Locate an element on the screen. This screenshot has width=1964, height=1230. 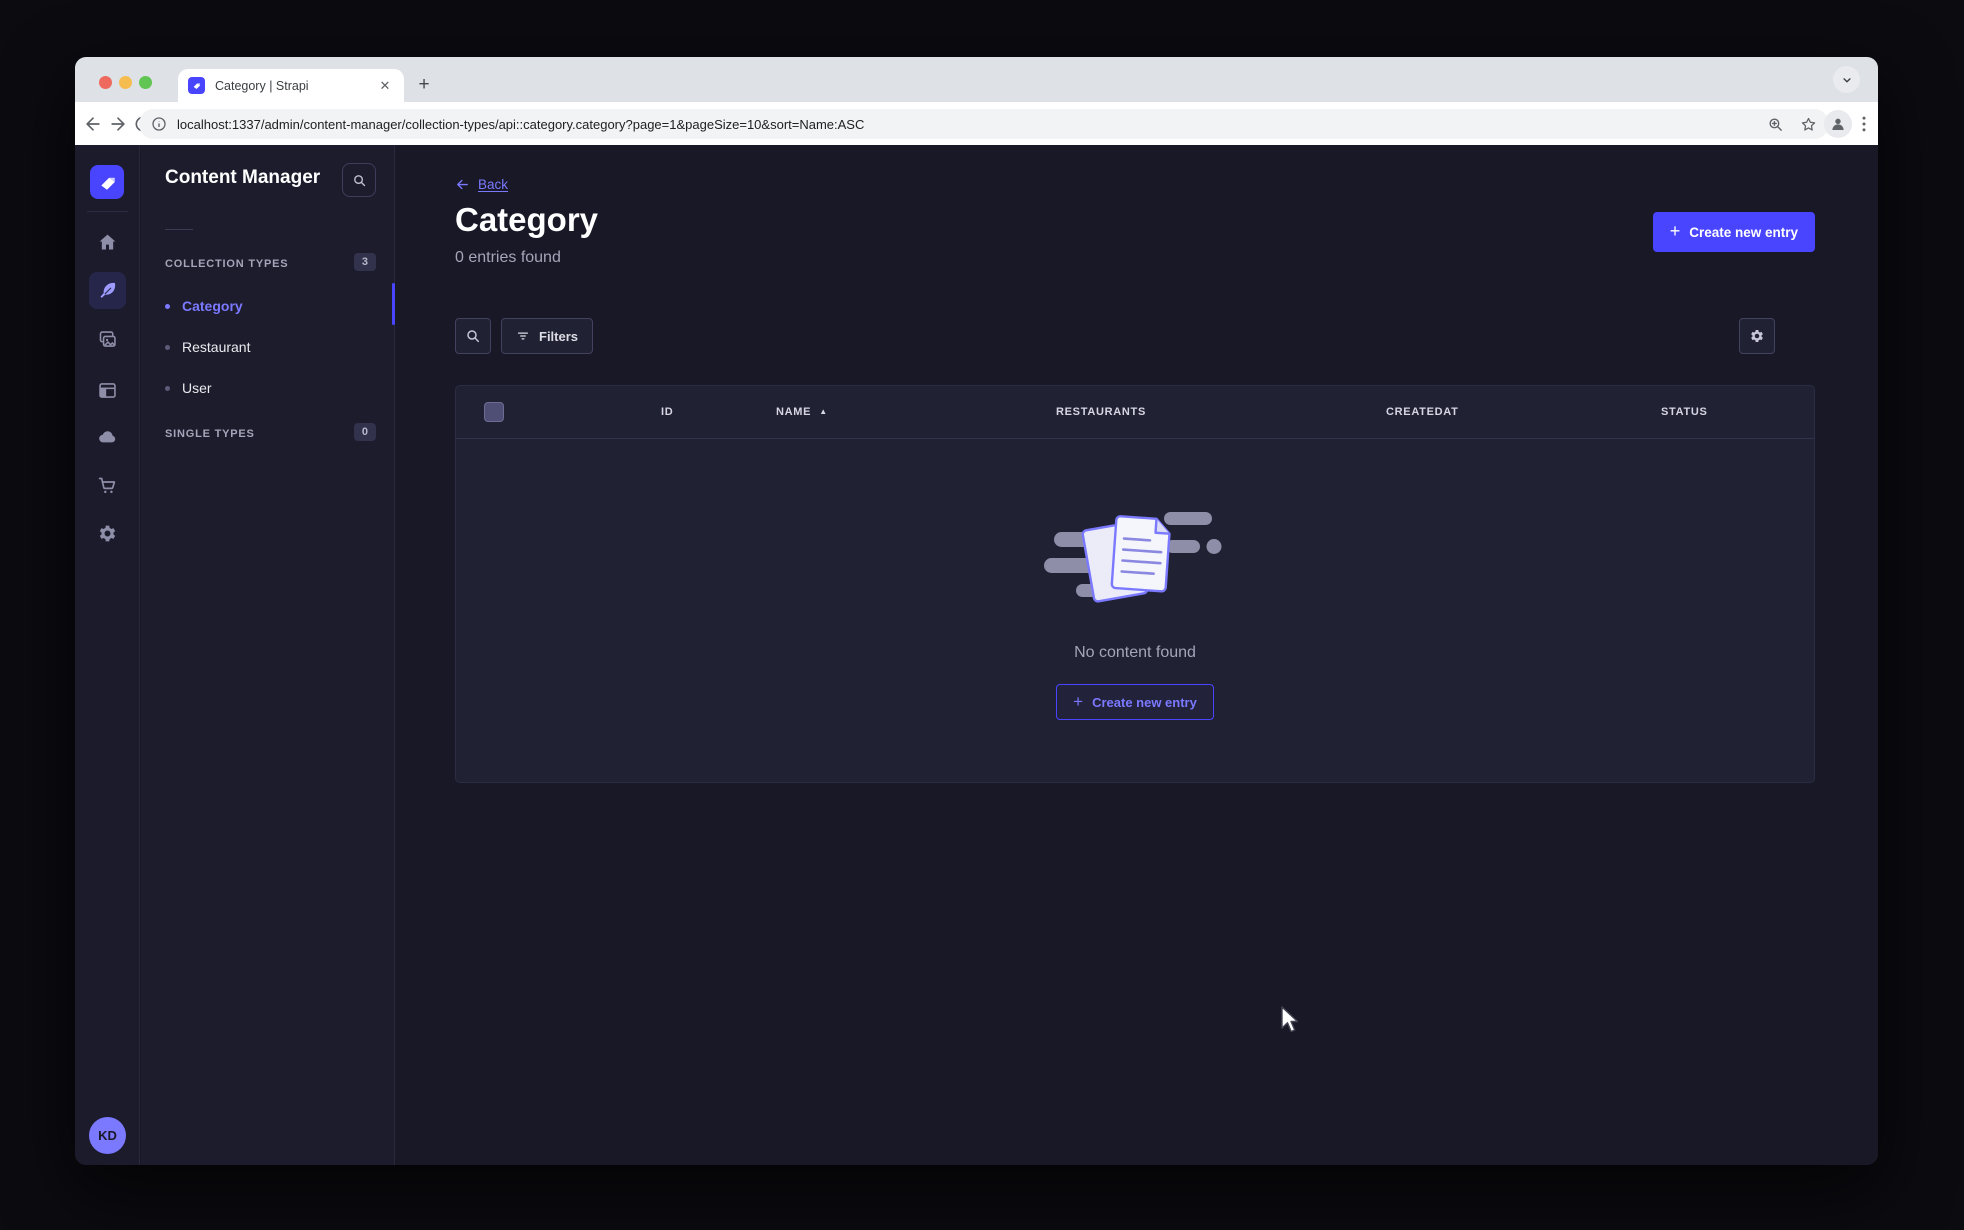
browser-tab: Category | Strapi ✕ is located at coordinates (291, 85).